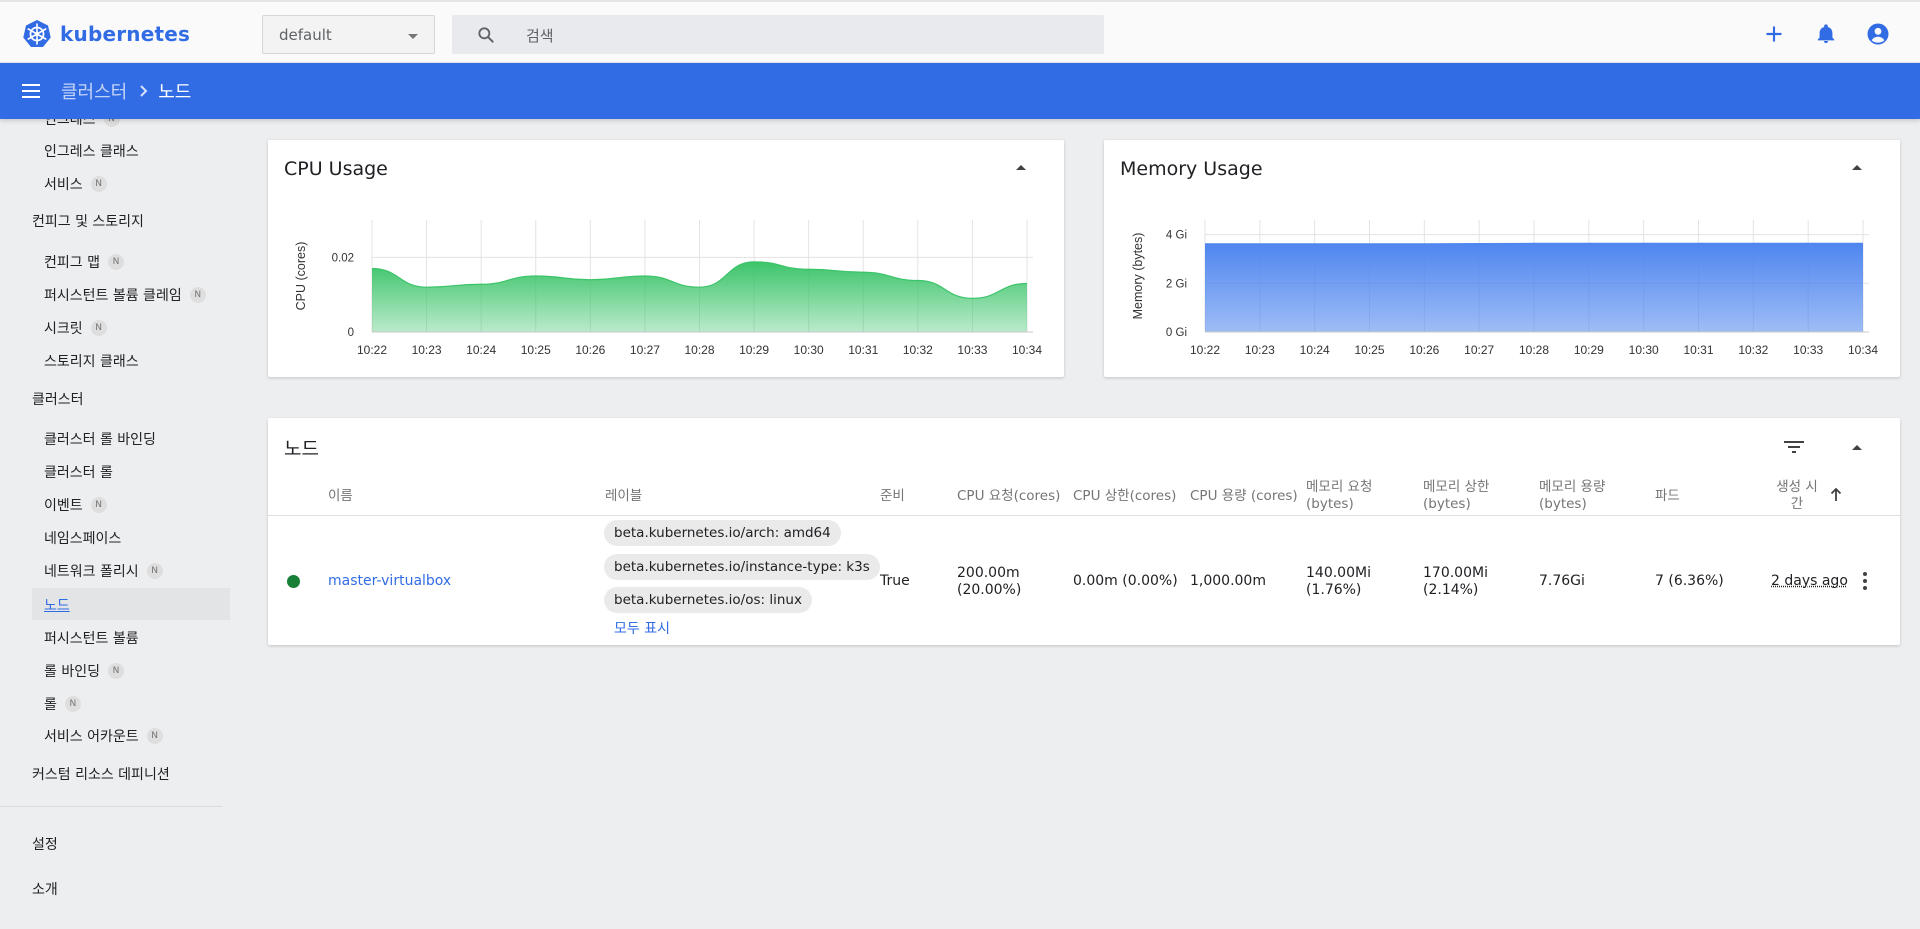 This screenshot has width=1920, height=929. What do you see at coordinates (91, 572) in the screenshot?
I see `sidebar-item-label: 네트워크 폴리시` at bounding box center [91, 572].